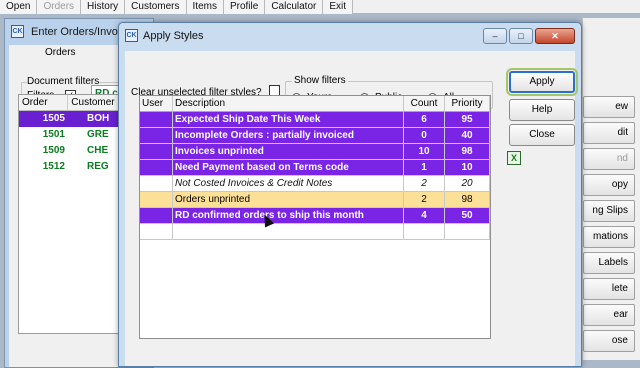  What do you see at coordinates (98, 166) in the screenshot?
I see `order-customer: REG` at bounding box center [98, 166].